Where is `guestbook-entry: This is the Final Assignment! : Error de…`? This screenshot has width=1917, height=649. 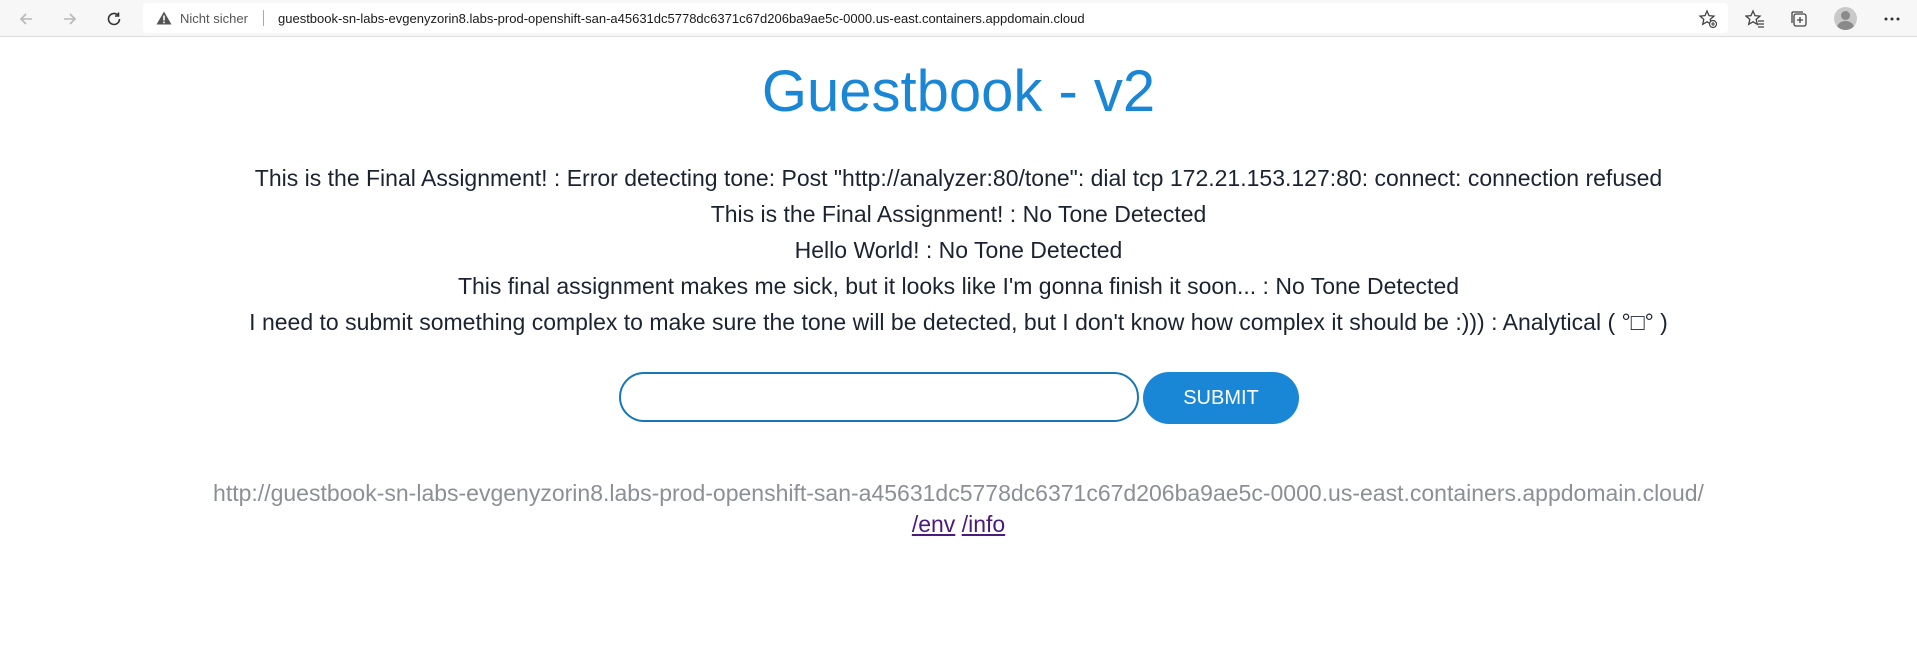
guestbook-entry: This is the Final Assignment! : Error de… is located at coordinates (958, 178).